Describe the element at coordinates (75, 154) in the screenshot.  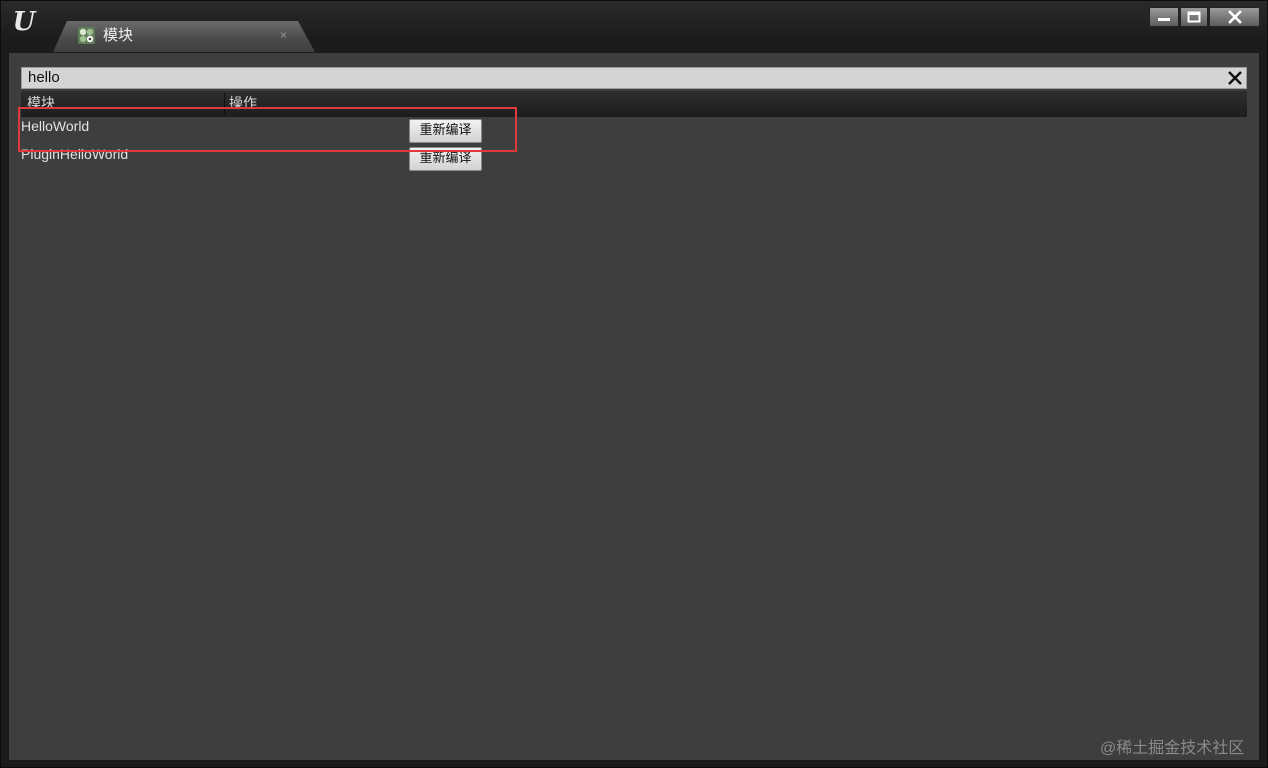
I see `module-name: PluginHelloWorld` at that location.